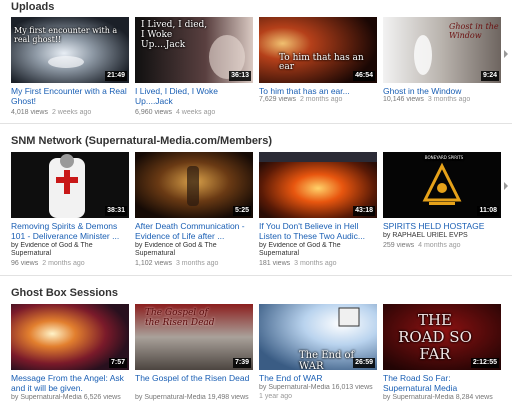 Image resolution: width=512 pixels, height=405 pixels. What do you see at coordinates (403, 99) in the screenshot?
I see `view-count: 10,146 views` at bounding box center [403, 99].